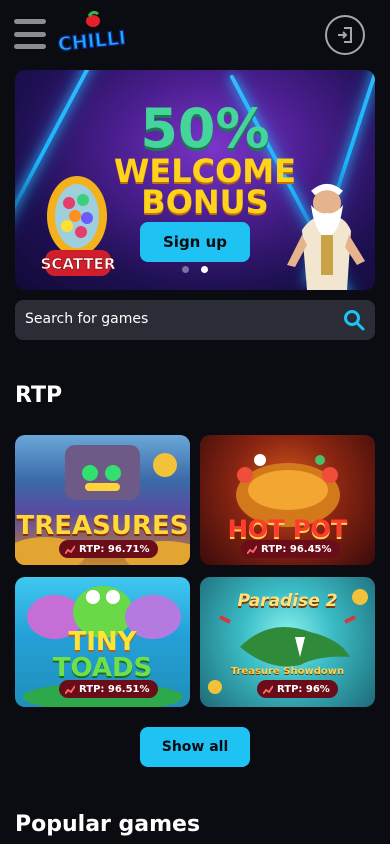  I want to click on rtp-value: RTP: 96.71%, so click(114, 549).